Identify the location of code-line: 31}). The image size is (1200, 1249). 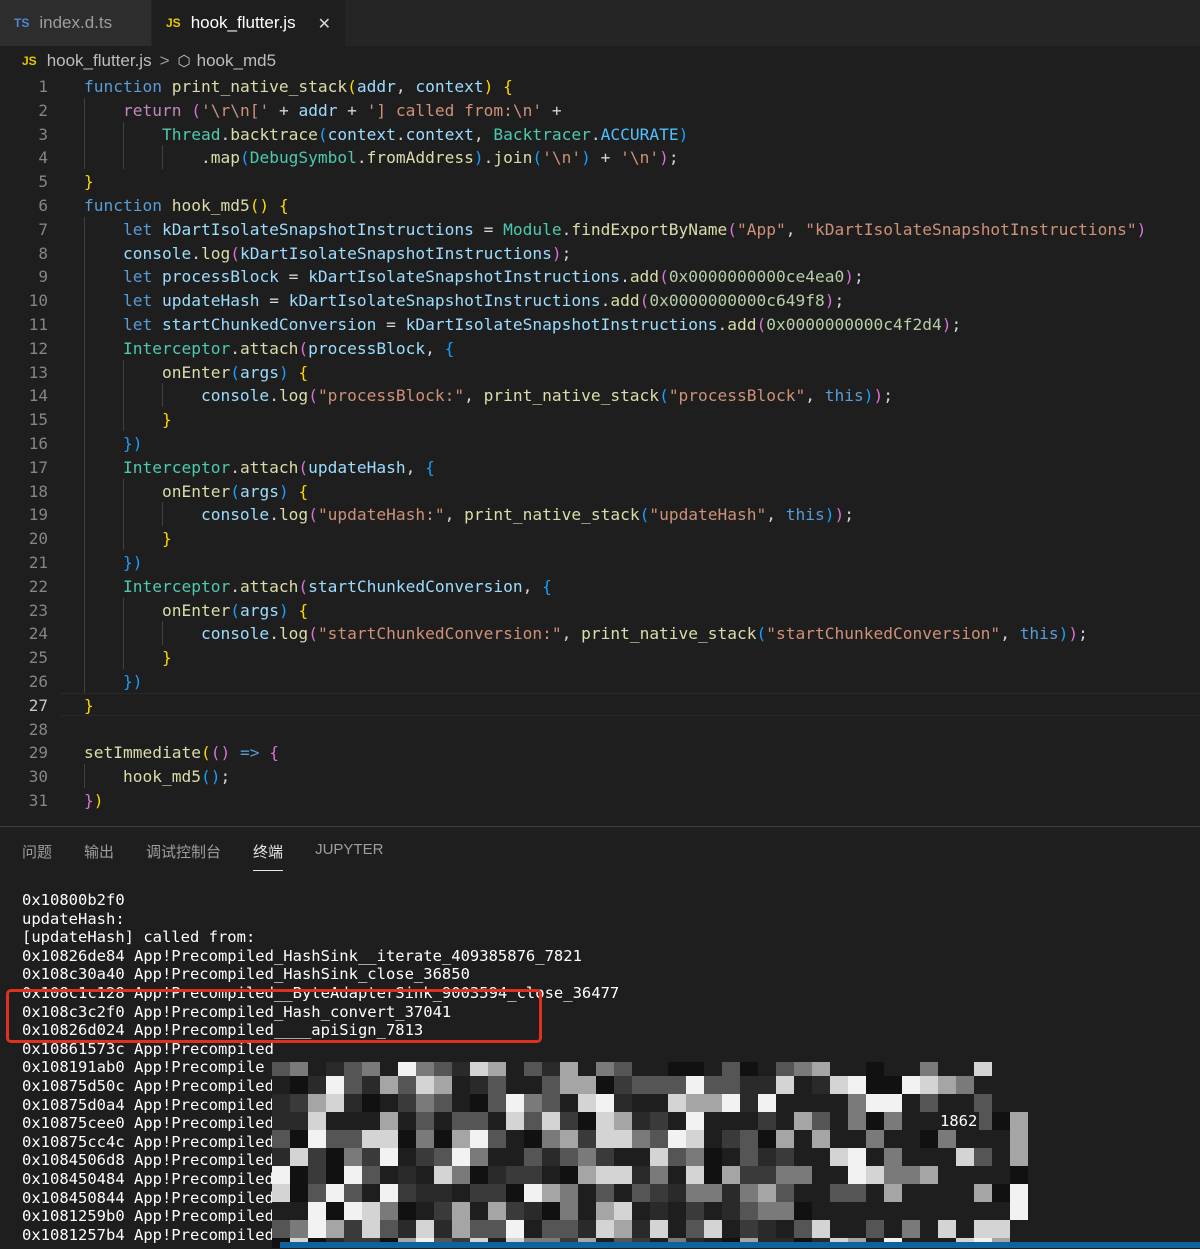
(600, 800).